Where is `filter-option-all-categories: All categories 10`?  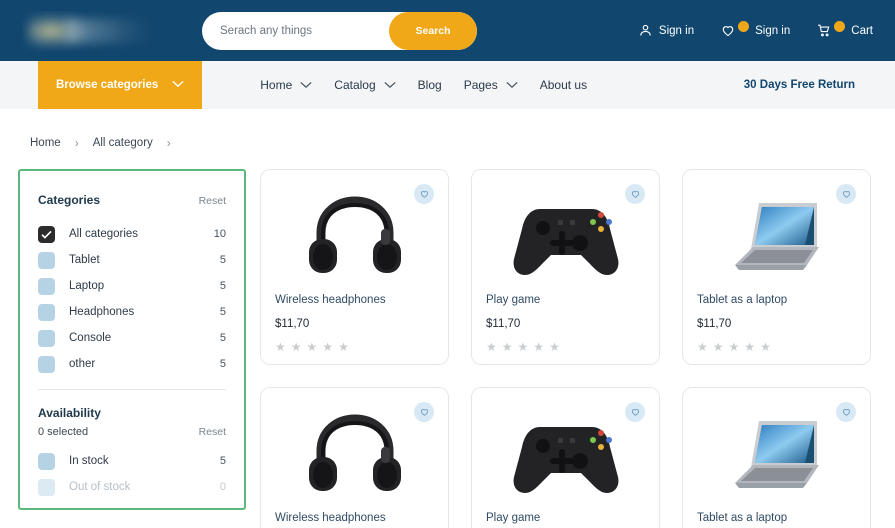
filter-option-all-categories: All categories 10 is located at coordinates (132, 234).